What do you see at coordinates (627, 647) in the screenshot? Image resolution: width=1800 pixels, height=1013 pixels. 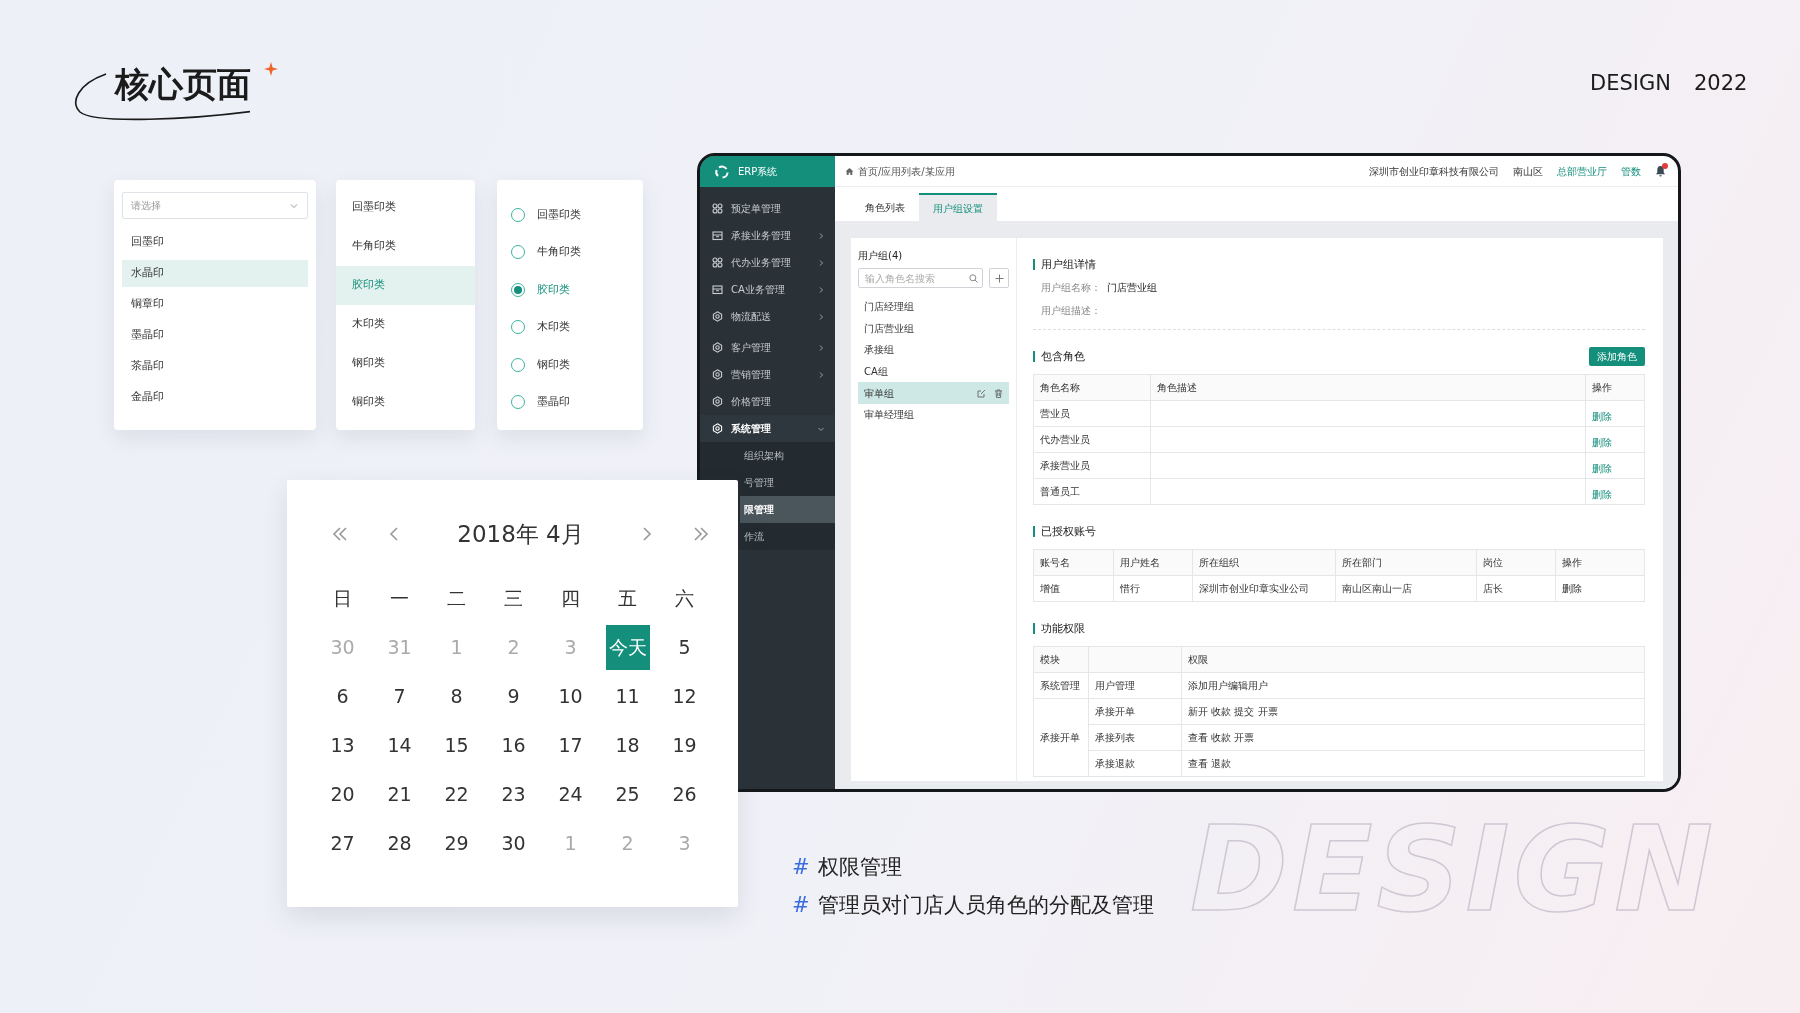 I see `calendar-day: 今天` at bounding box center [627, 647].